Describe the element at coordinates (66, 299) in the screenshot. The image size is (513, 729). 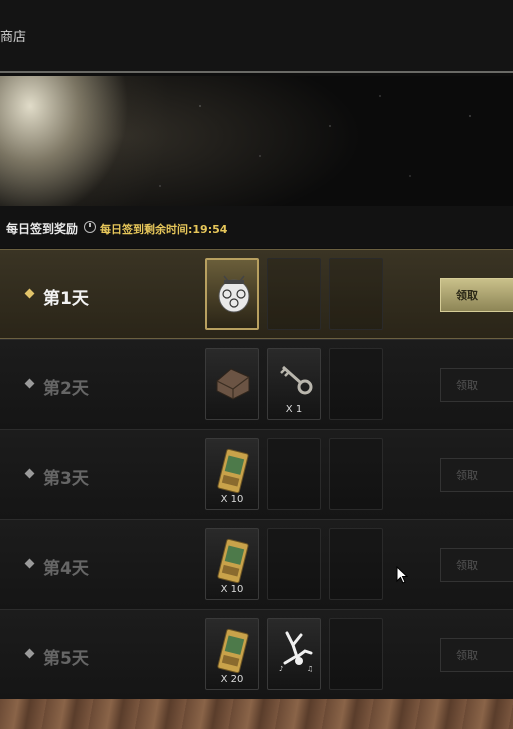
I see `day-label: 第1天` at that location.